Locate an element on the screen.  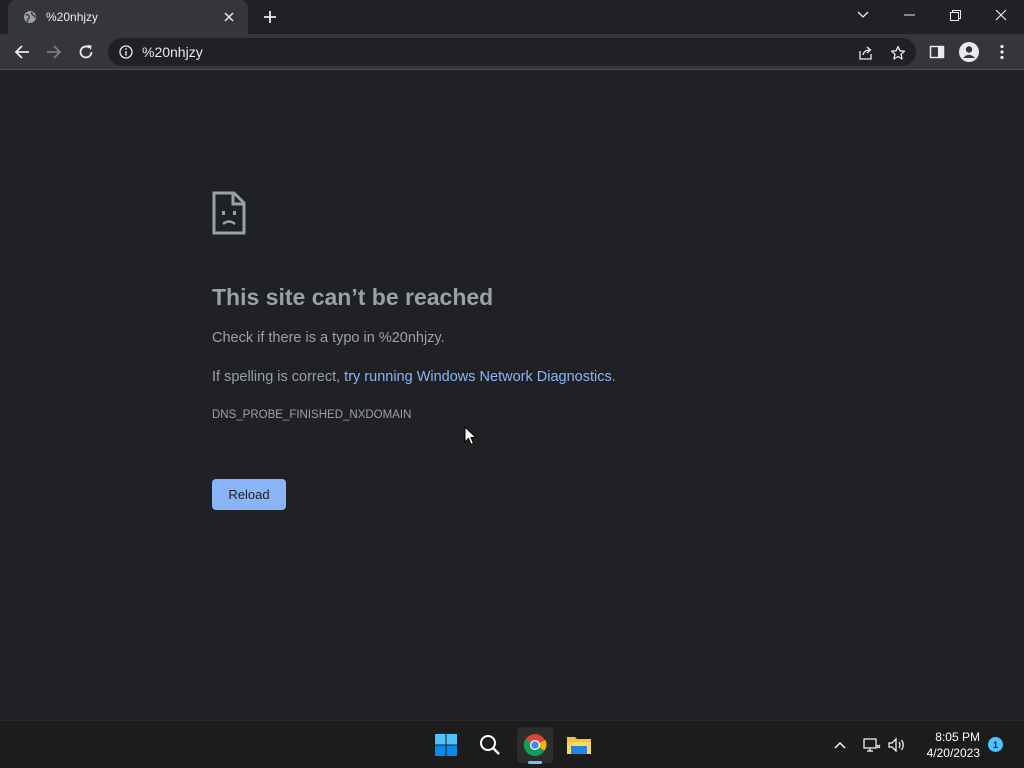
reload-icon-button is located at coordinates (86, 52).